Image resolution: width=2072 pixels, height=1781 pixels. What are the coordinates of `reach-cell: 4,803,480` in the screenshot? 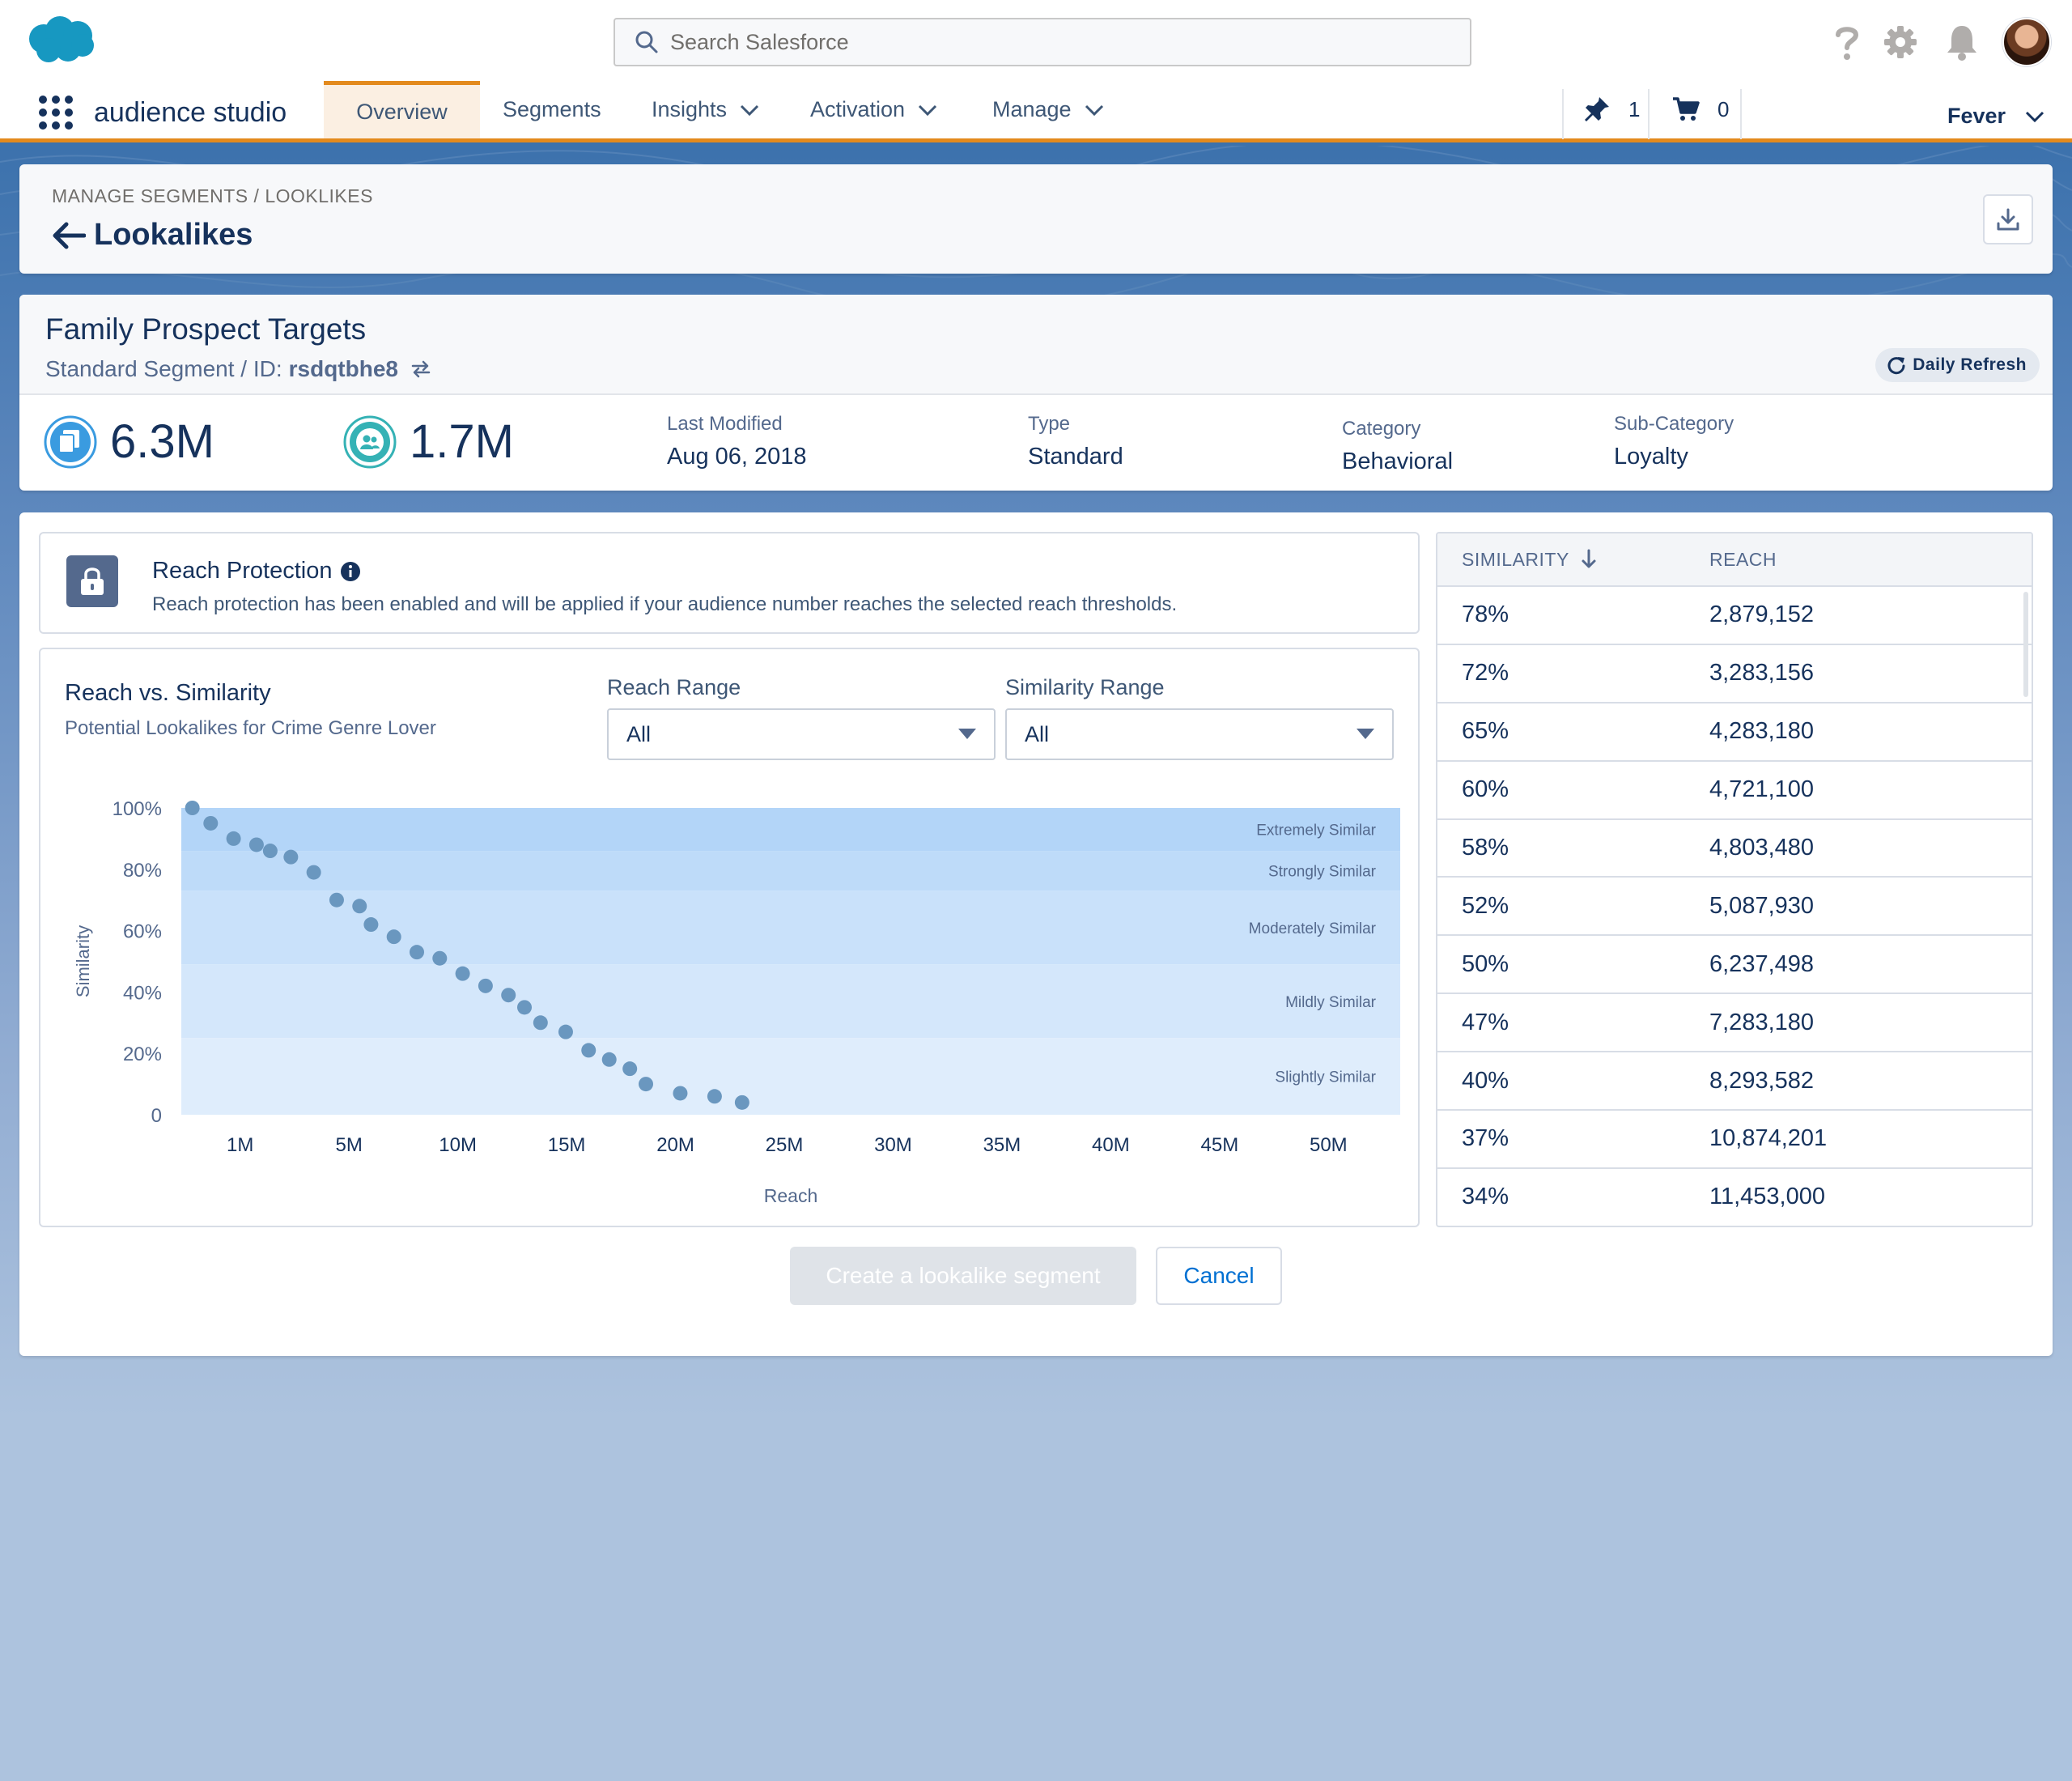 It's located at (1762, 848).